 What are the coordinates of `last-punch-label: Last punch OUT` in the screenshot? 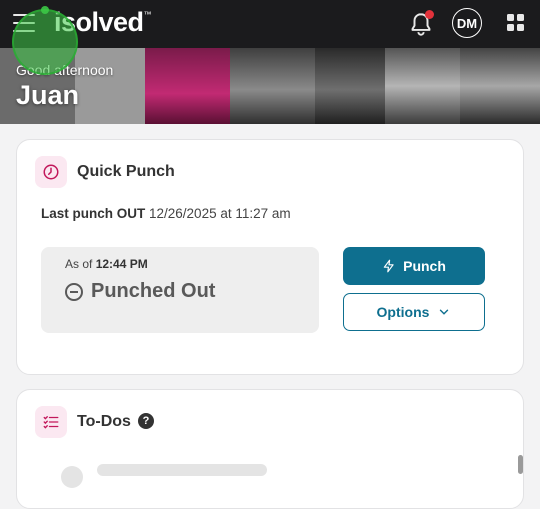 It's located at (93, 213).